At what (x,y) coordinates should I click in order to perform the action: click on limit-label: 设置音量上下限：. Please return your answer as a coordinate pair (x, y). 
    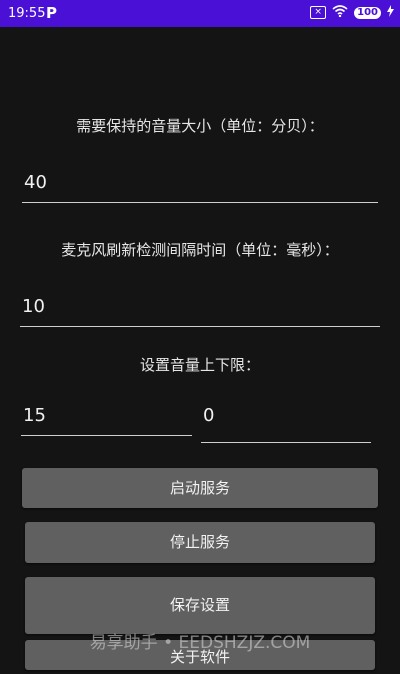
    Looking at the image, I should click on (199, 365).